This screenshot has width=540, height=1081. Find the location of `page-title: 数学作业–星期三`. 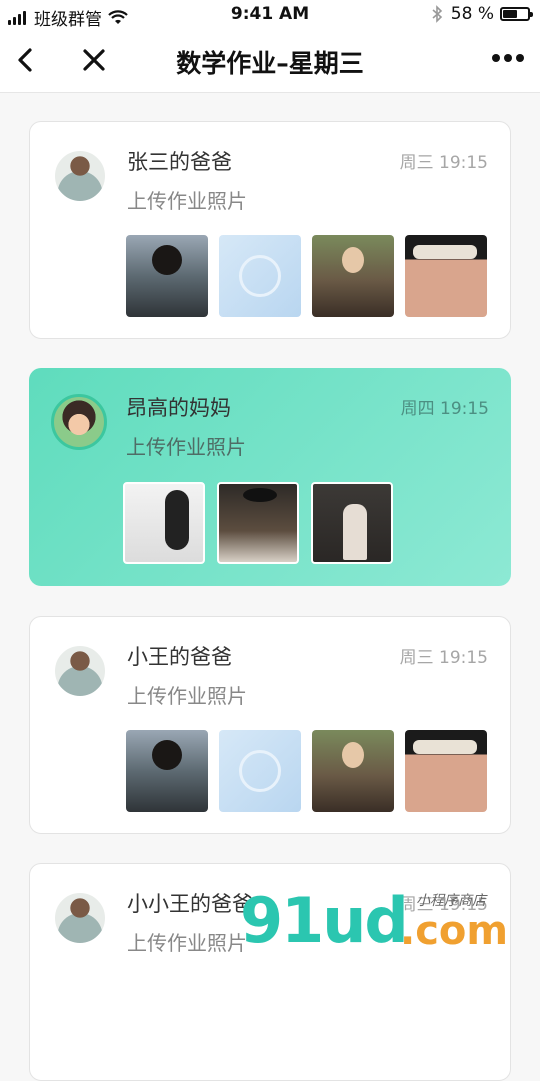

page-title: 数学作业–星期三 is located at coordinates (270, 63).